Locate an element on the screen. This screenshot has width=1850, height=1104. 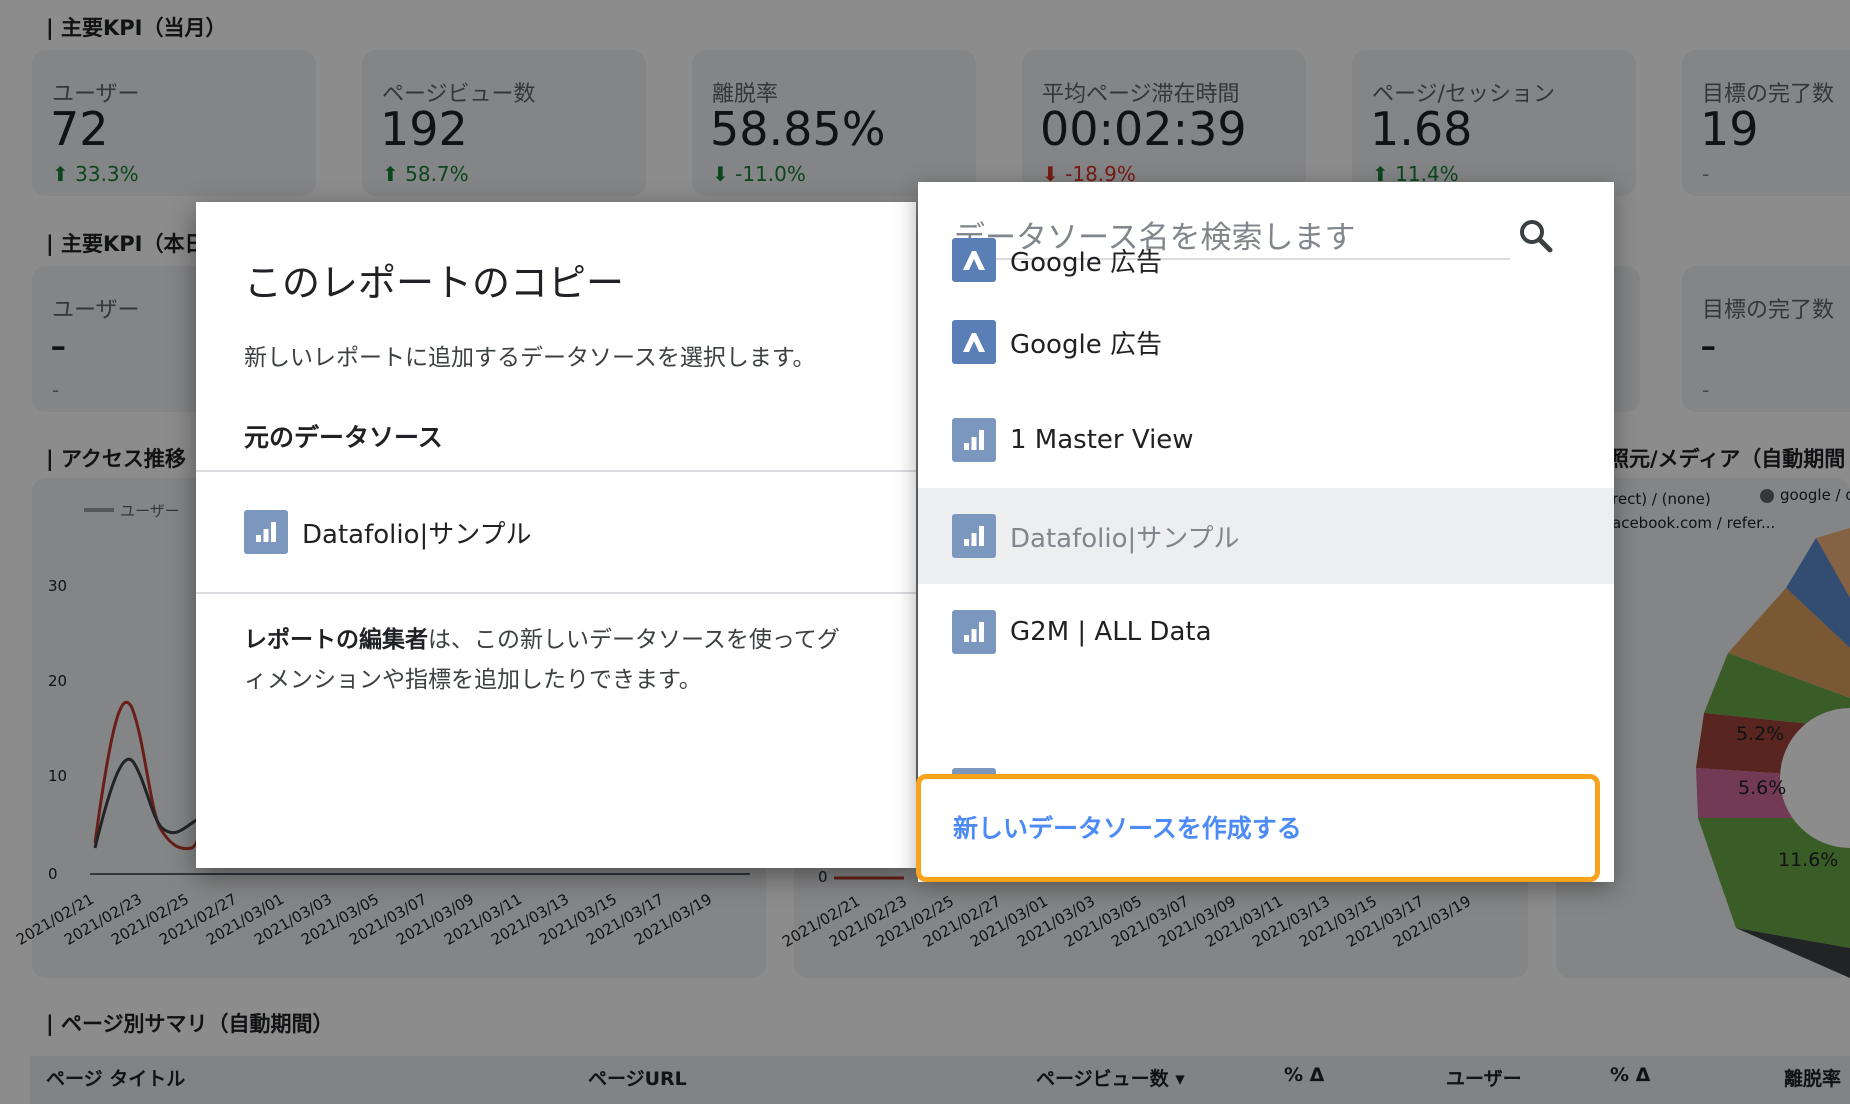
original-source-label: 元のデータソース is located at coordinates (343, 437).